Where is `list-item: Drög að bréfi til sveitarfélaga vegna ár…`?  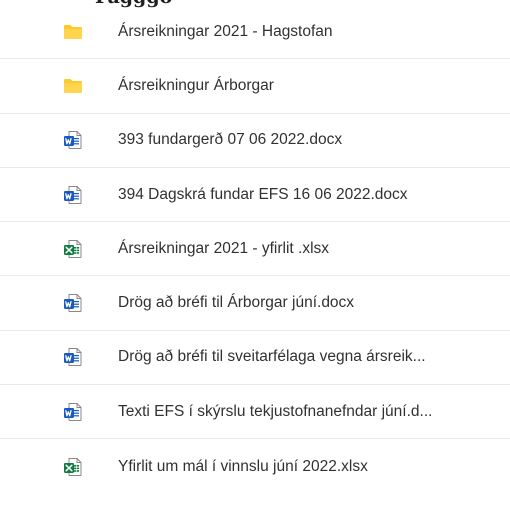 list-item: Drög að bréfi til sveitarfélaga vegna ár… is located at coordinates (255, 358).